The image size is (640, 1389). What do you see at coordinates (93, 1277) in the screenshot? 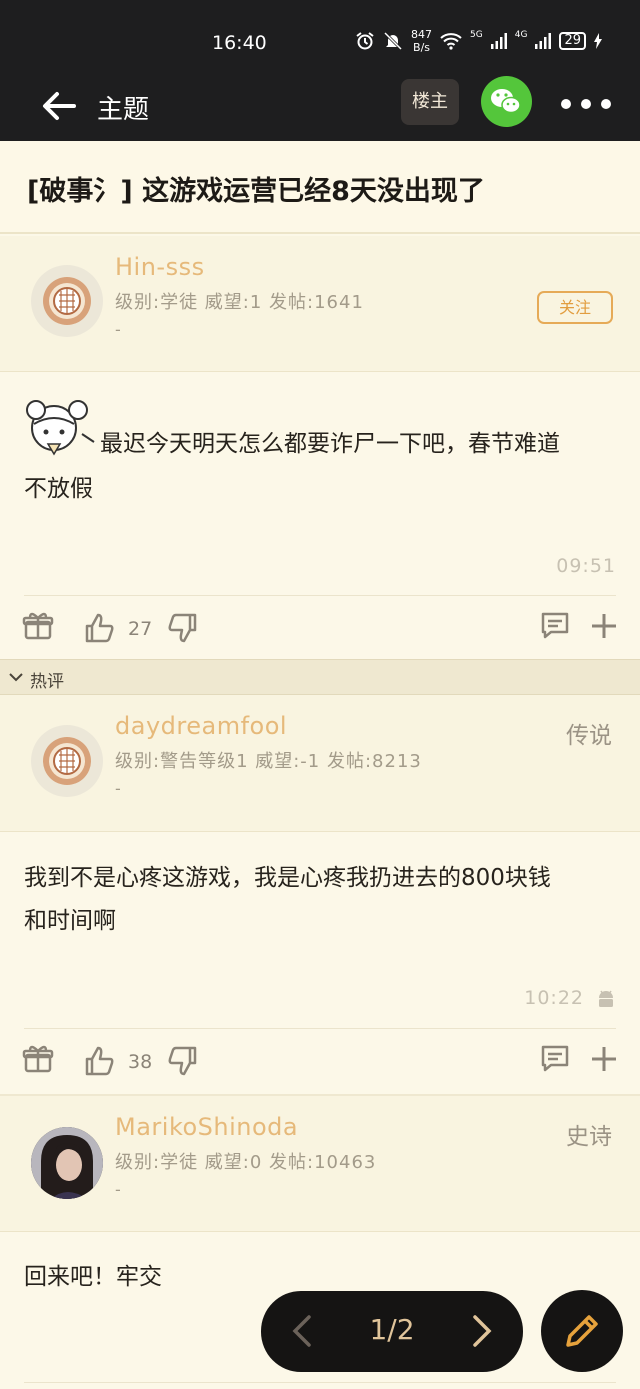
I see `post-content-line: 回来吧！牢交` at bounding box center [93, 1277].